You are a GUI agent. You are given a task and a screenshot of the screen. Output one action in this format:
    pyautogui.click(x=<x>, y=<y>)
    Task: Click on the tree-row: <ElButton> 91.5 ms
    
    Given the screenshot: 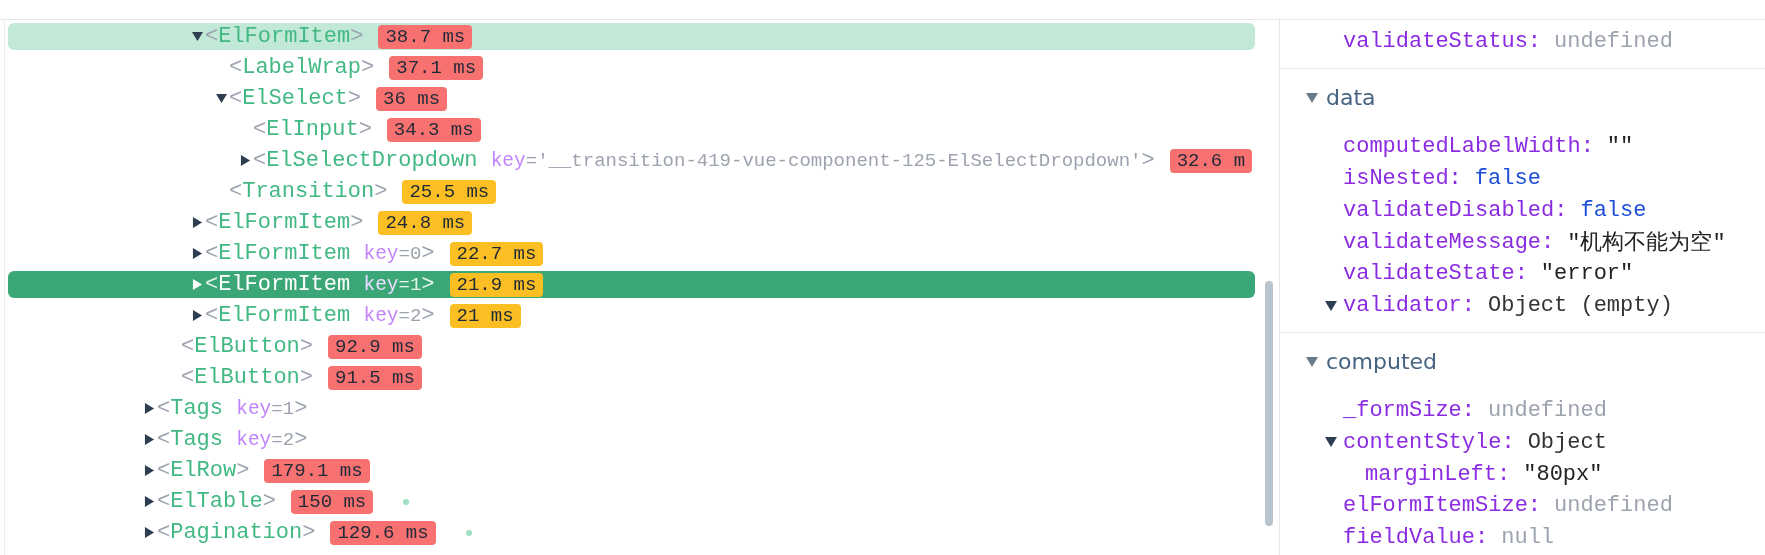 What is the action you would take?
    pyautogui.click(x=631, y=377)
    